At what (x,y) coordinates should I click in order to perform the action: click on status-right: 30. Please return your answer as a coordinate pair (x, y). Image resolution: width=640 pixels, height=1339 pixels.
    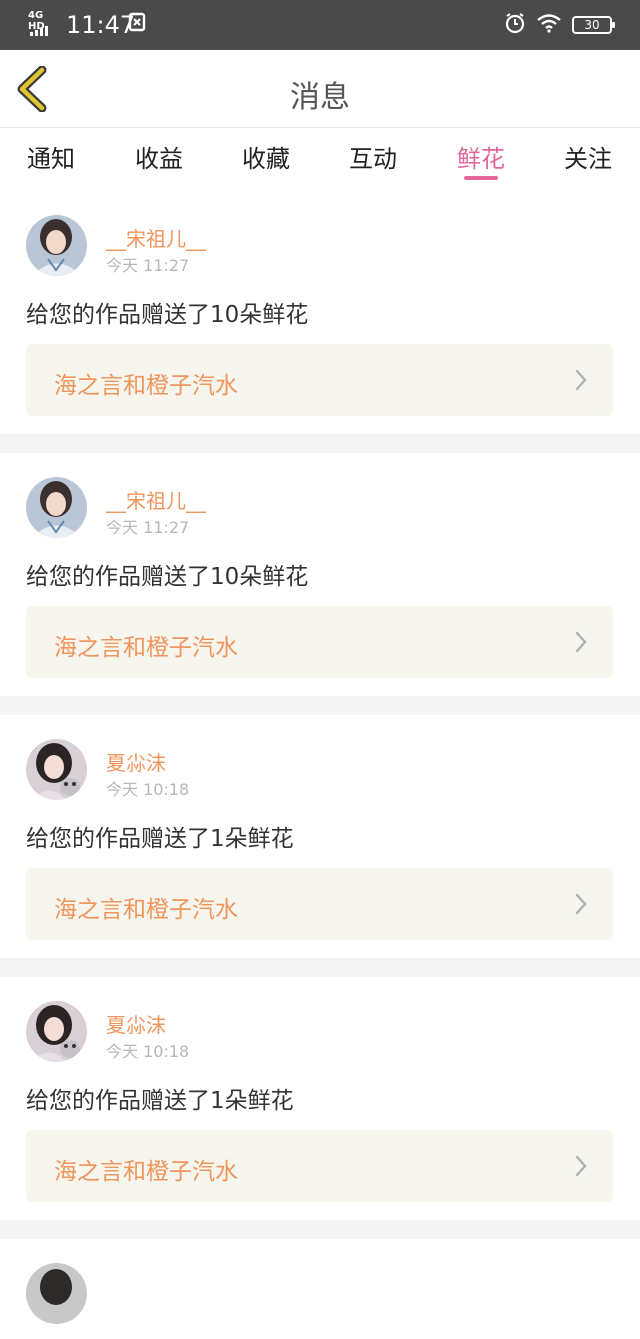
    Looking at the image, I should click on (559, 25).